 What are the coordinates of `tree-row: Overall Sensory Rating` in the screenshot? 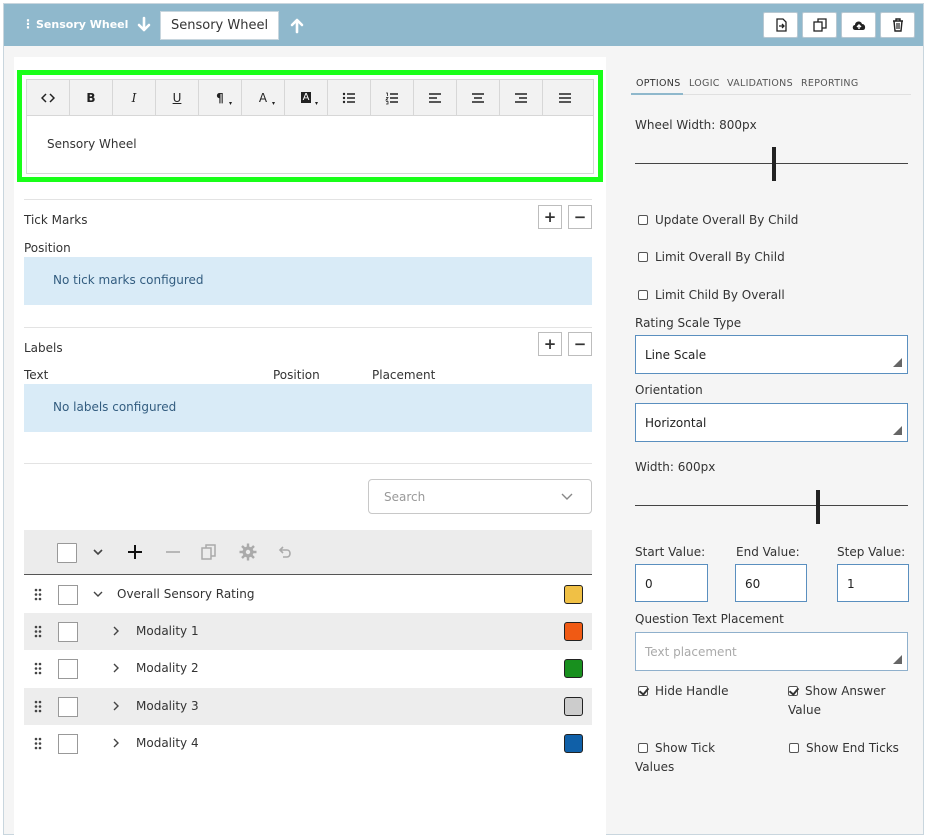 It's located at (308, 594).